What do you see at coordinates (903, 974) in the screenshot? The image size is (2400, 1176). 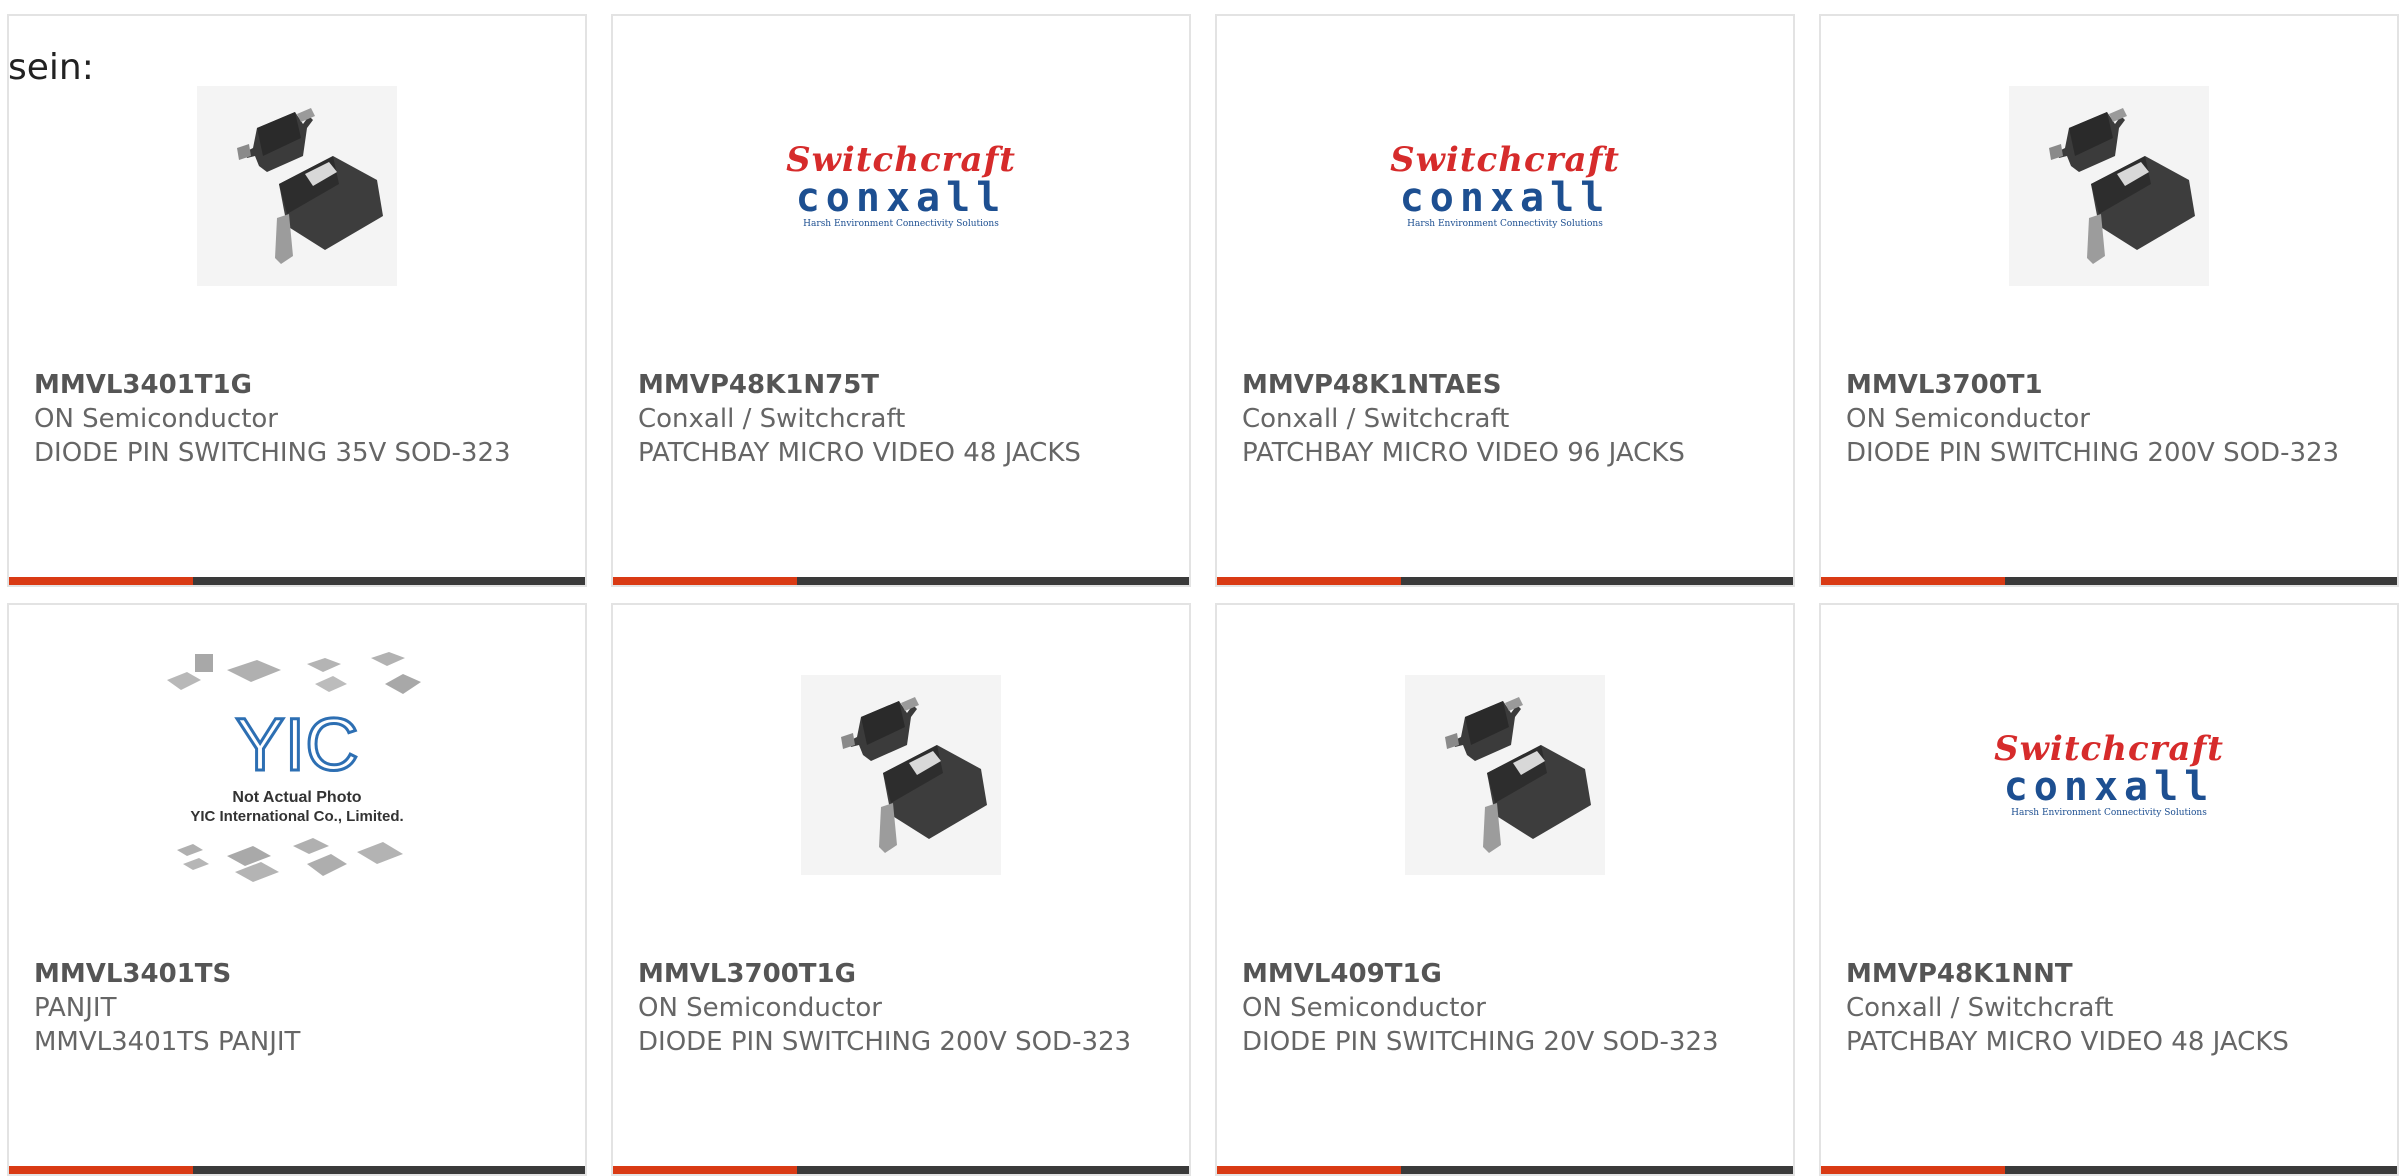 I see `part-number: MMVL3700T1G` at bounding box center [903, 974].